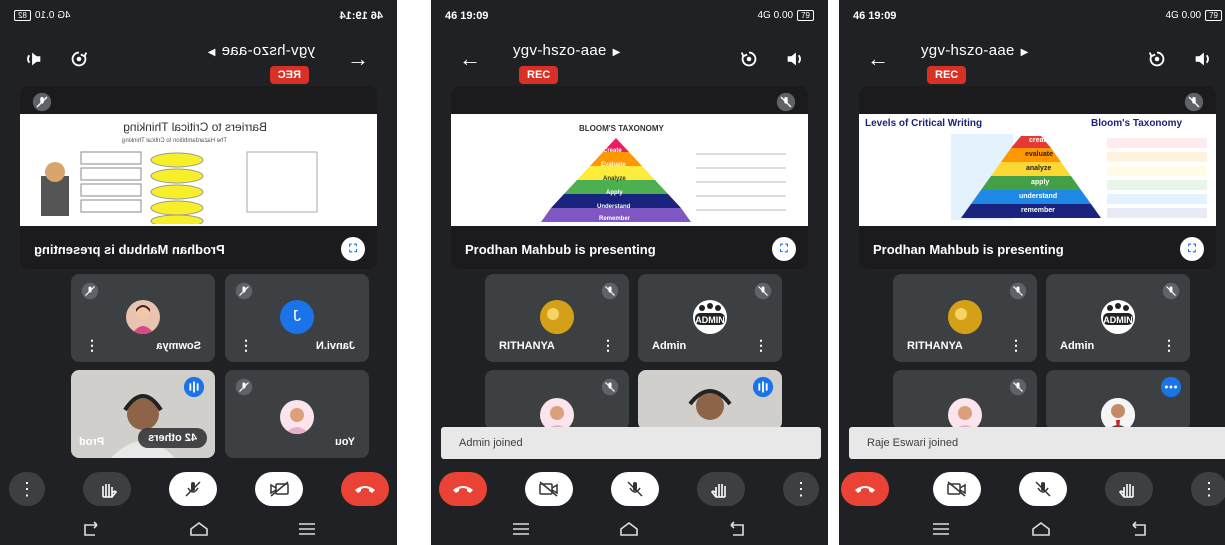 This screenshot has width=1225, height=545. Describe the element at coordinates (741, 182) in the screenshot. I see `slide-details` at that location.